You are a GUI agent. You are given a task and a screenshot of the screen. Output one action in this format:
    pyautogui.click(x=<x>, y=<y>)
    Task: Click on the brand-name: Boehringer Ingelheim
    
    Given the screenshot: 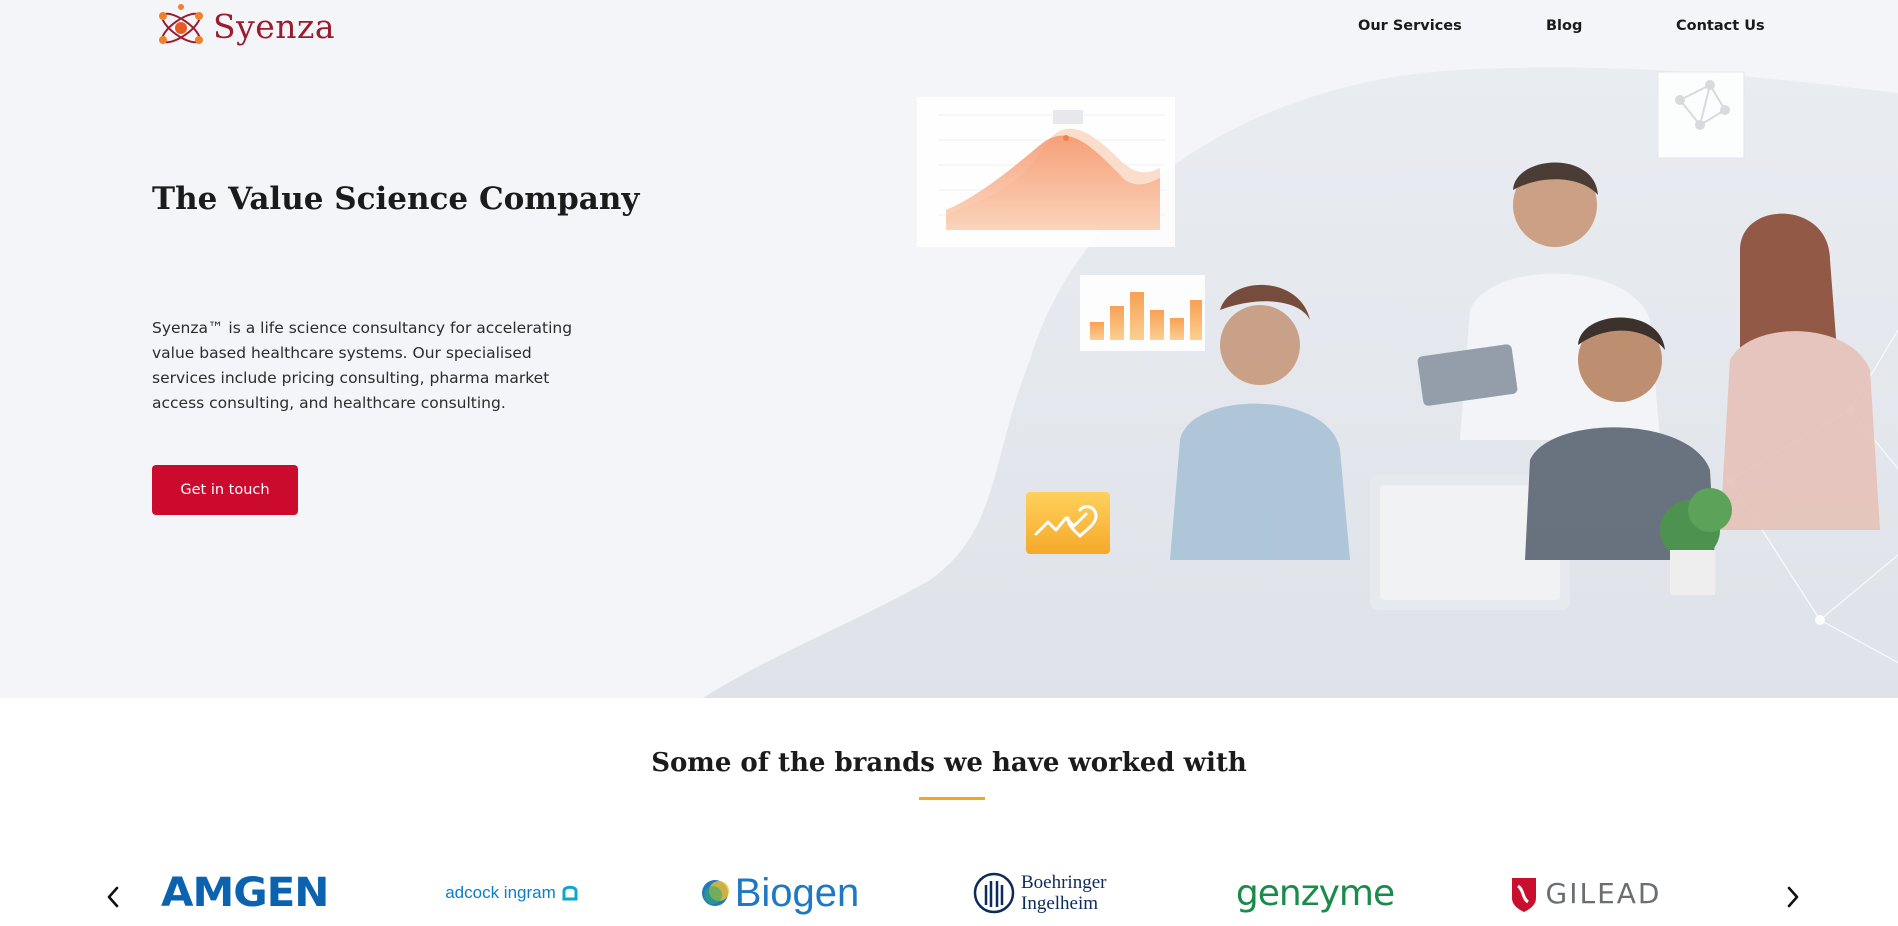 What is the action you would take?
    pyautogui.click(x=1064, y=893)
    